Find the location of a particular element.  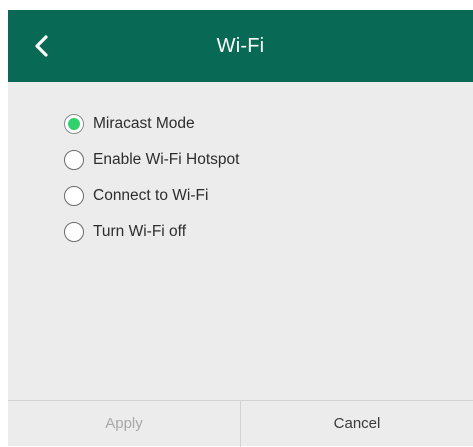

option-miracast-mode: Miracast Mode is located at coordinates (151, 124).